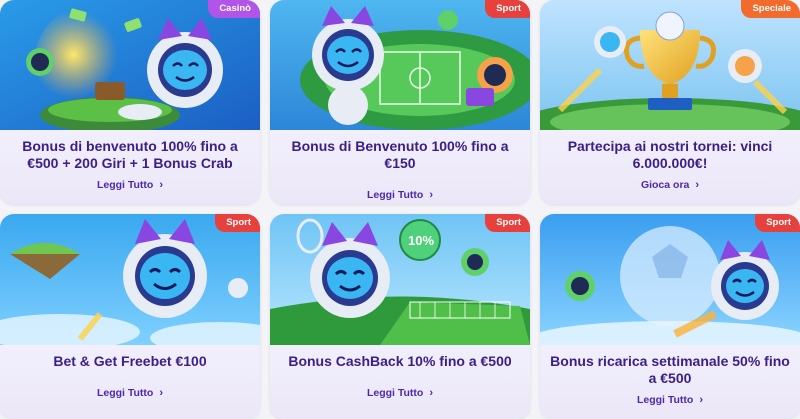 This screenshot has height=419, width=800. Describe the element at coordinates (665, 185) in the screenshot. I see `play-now-label: Gioca ora` at that location.